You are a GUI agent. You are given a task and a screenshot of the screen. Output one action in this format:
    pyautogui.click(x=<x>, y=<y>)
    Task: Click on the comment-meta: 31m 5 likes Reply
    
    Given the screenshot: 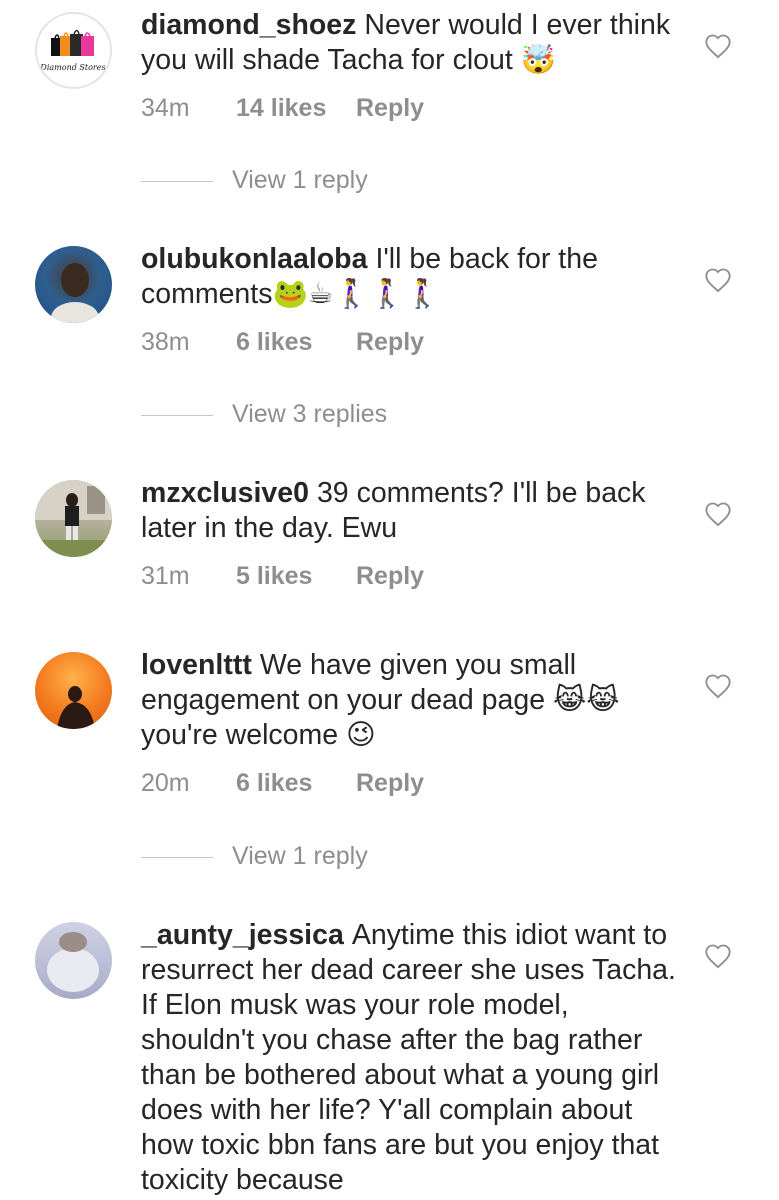 What is the action you would take?
    pyautogui.click(x=282, y=576)
    